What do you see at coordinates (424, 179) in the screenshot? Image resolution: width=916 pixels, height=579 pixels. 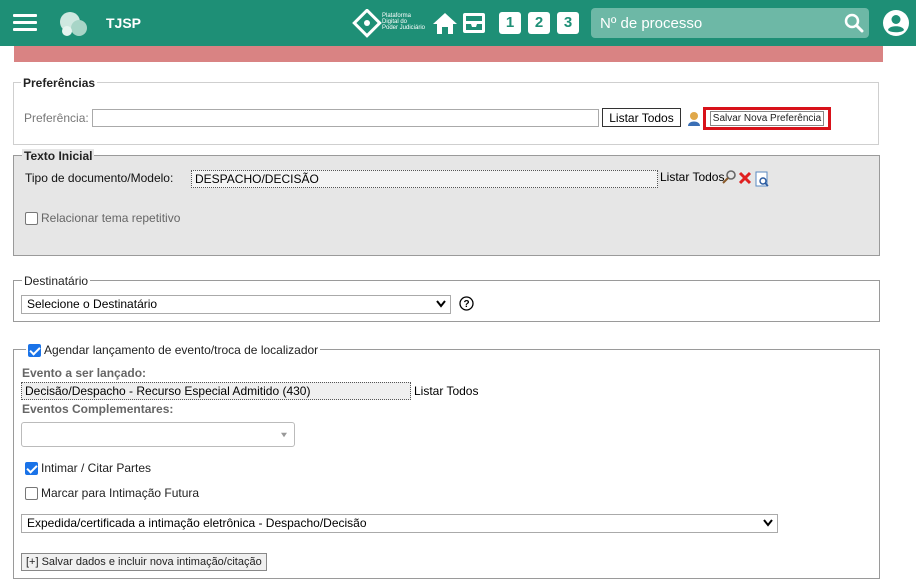 I see `tipo-documento-input: DESPACHO/DECISÃO` at bounding box center [424, 179].